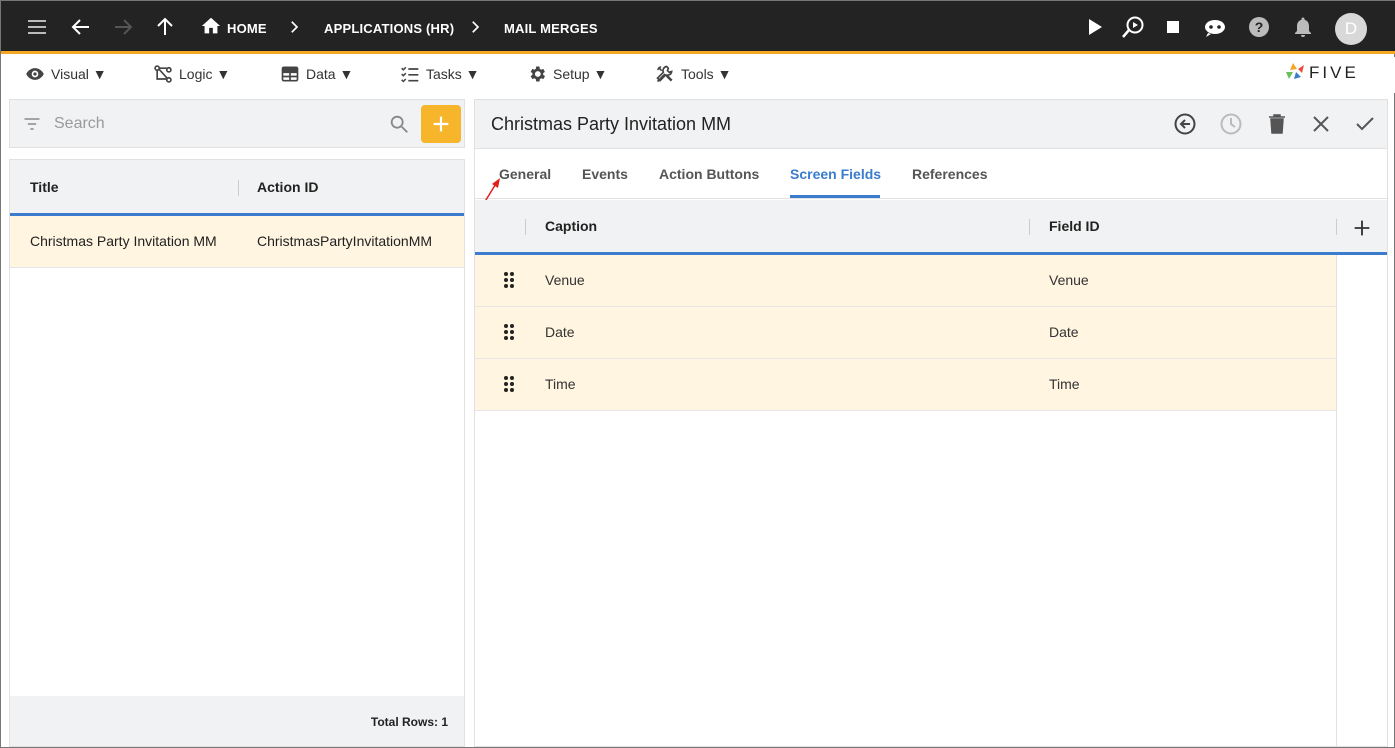 The image size is (1395, 748). Describe the element at coordinates (571, 226) in the screenshot. I see `column-header-caption: Caption` at that location.